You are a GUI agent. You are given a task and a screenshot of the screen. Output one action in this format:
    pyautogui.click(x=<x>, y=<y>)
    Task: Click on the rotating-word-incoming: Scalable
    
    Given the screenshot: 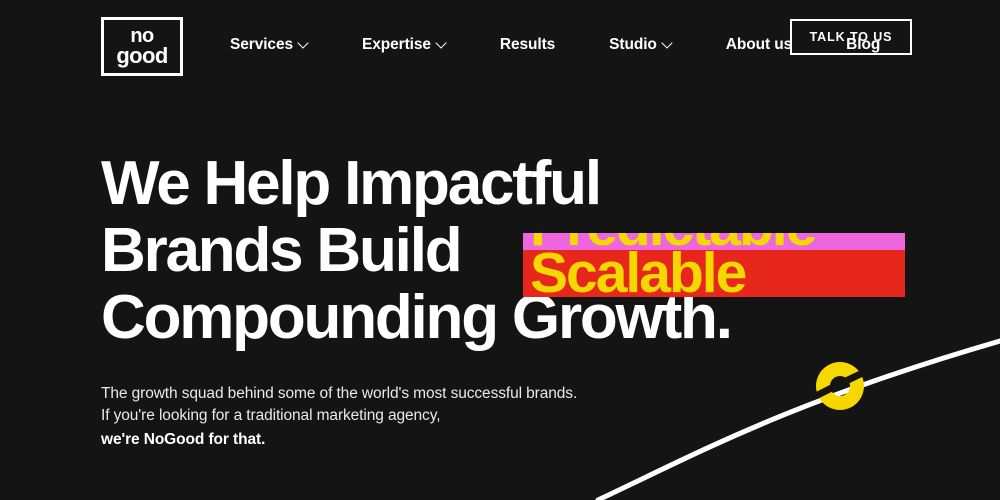 What is the action you would take?
    pyautogui.click(x=714, y=271)
    